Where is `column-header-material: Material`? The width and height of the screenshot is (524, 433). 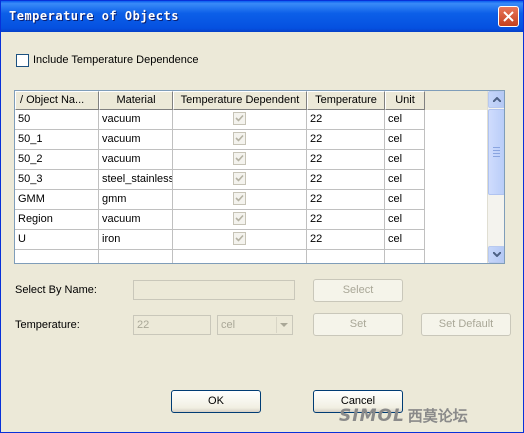 column-header-material: Material is located at coordinates (136, 100).